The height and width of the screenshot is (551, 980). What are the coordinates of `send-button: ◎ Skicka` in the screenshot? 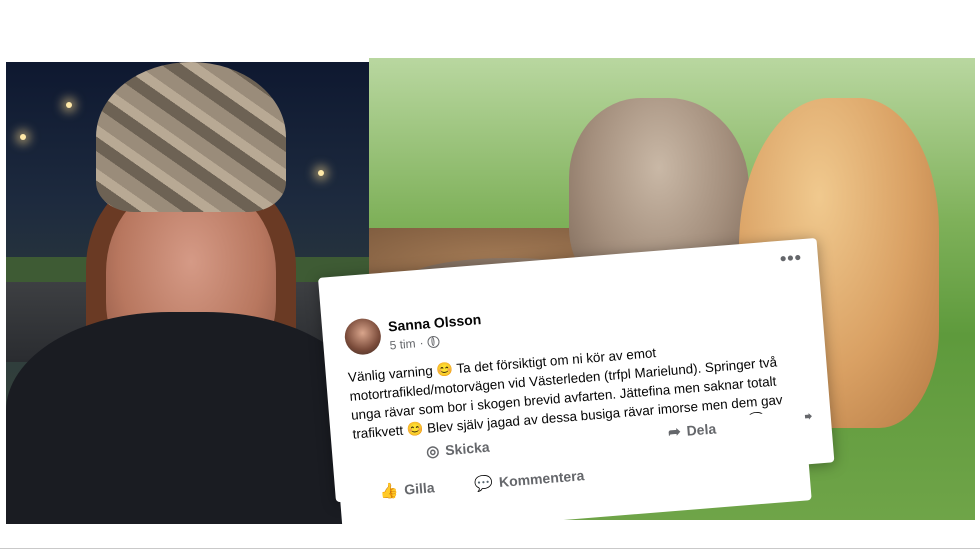 It's located at (458, 449).